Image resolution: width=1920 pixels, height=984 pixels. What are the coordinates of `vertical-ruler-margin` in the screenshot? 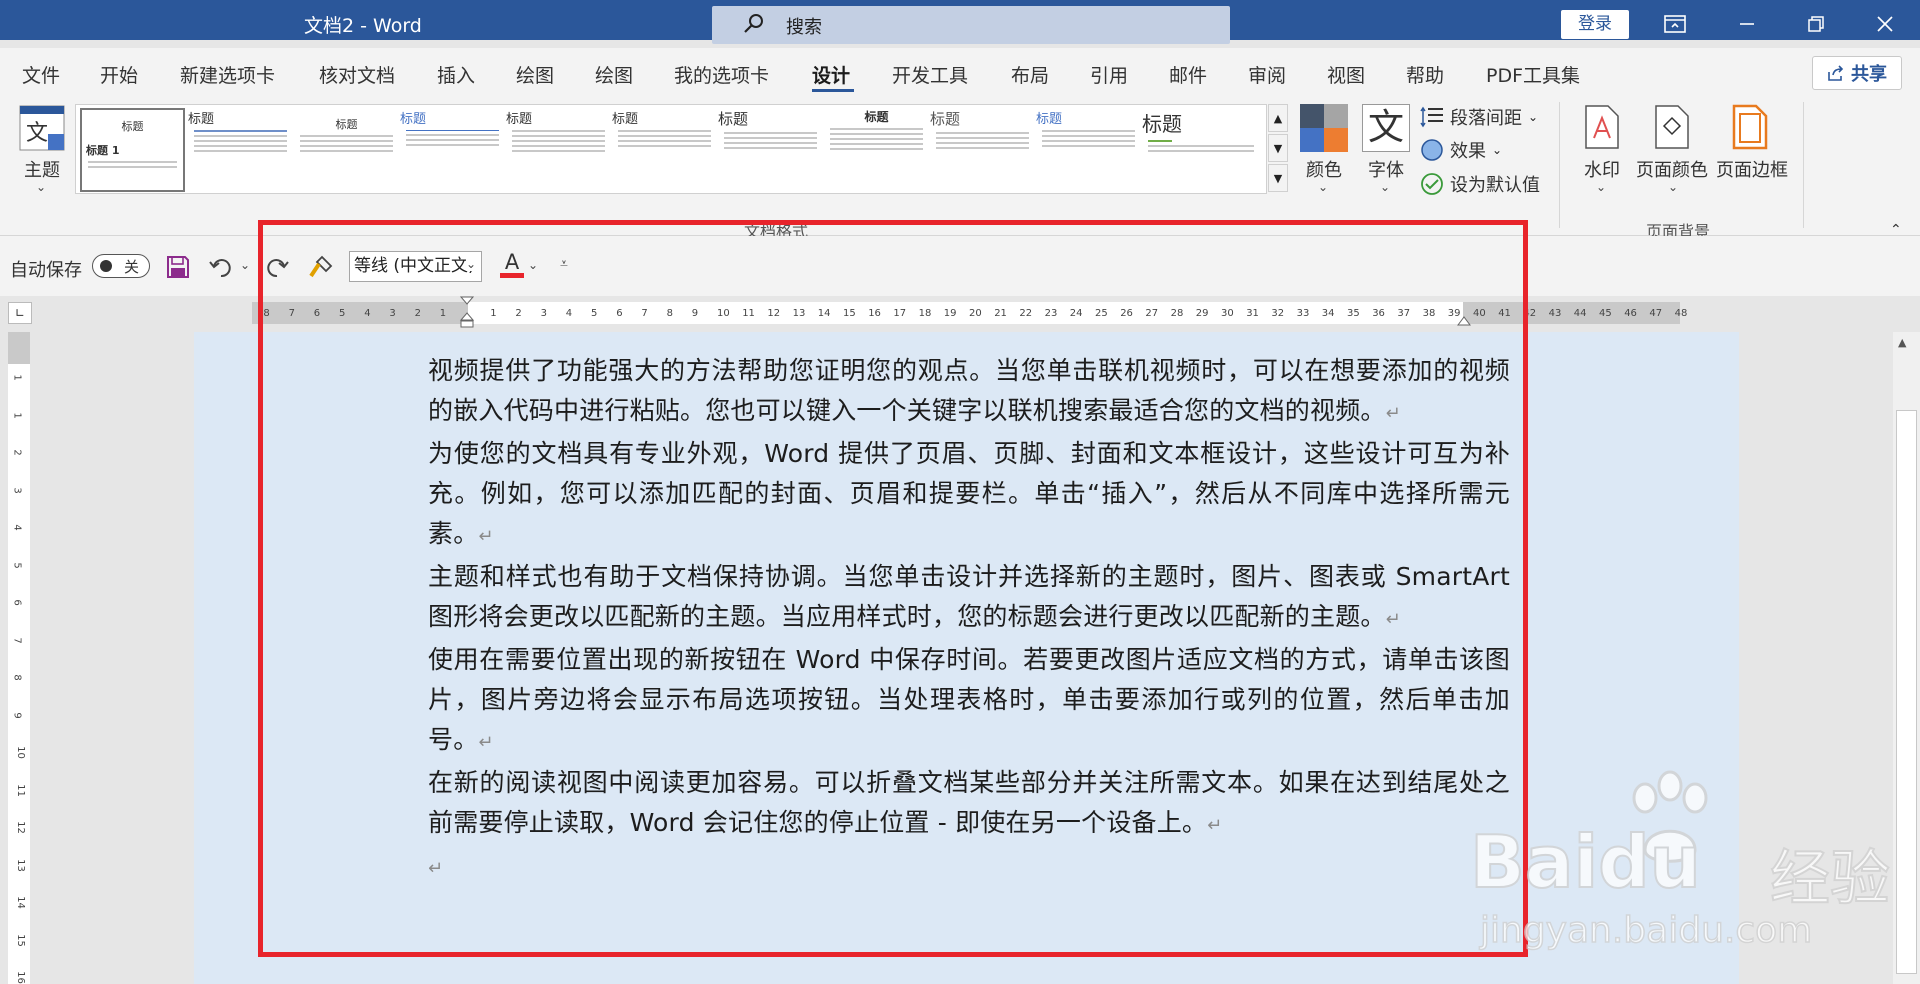 It's located at (19, 348).